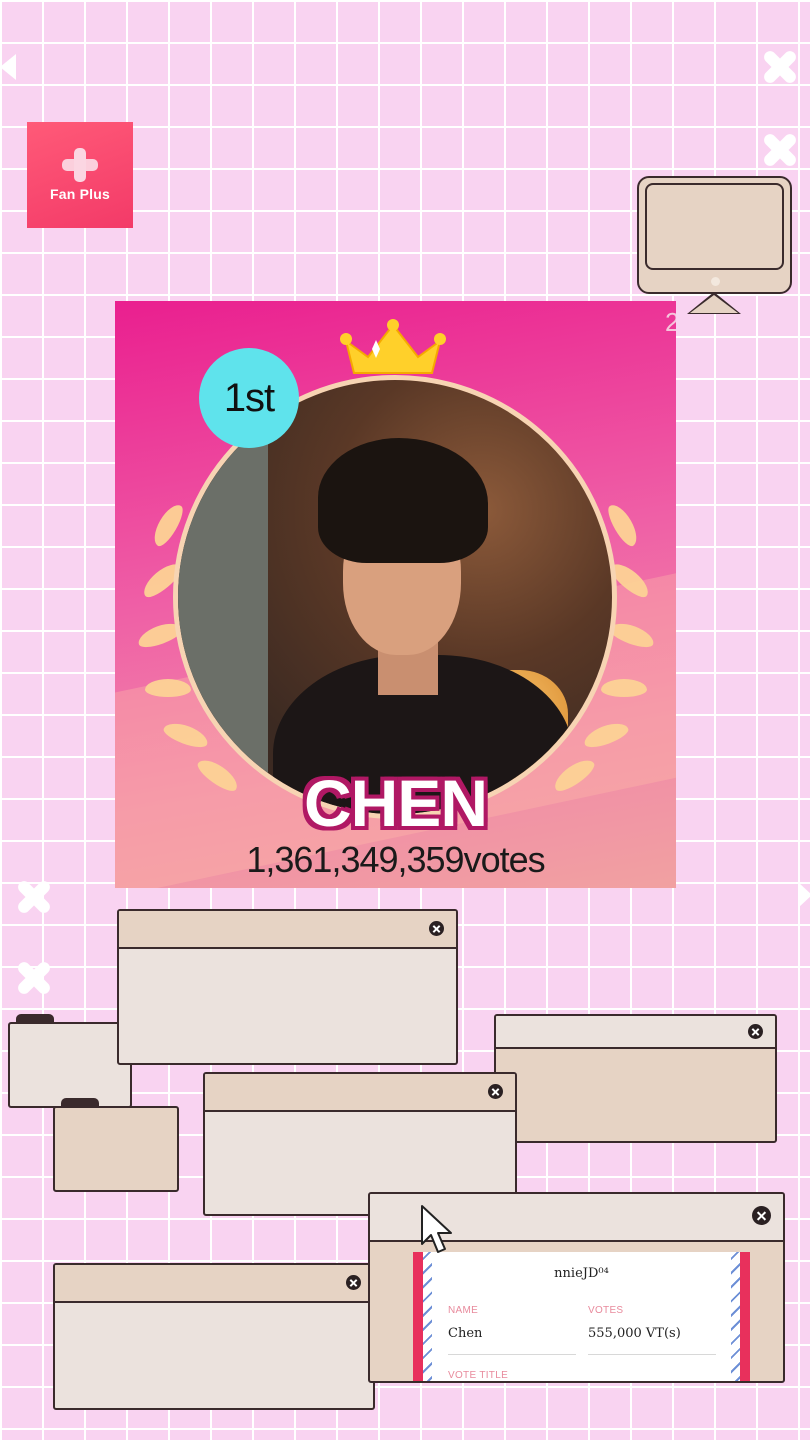 The width and height of the screenshot is (810, 1440). What do you see at coordinates (403, 500) in the screenshot?
I see `portrait-hair` at bounding box center [403, 500].